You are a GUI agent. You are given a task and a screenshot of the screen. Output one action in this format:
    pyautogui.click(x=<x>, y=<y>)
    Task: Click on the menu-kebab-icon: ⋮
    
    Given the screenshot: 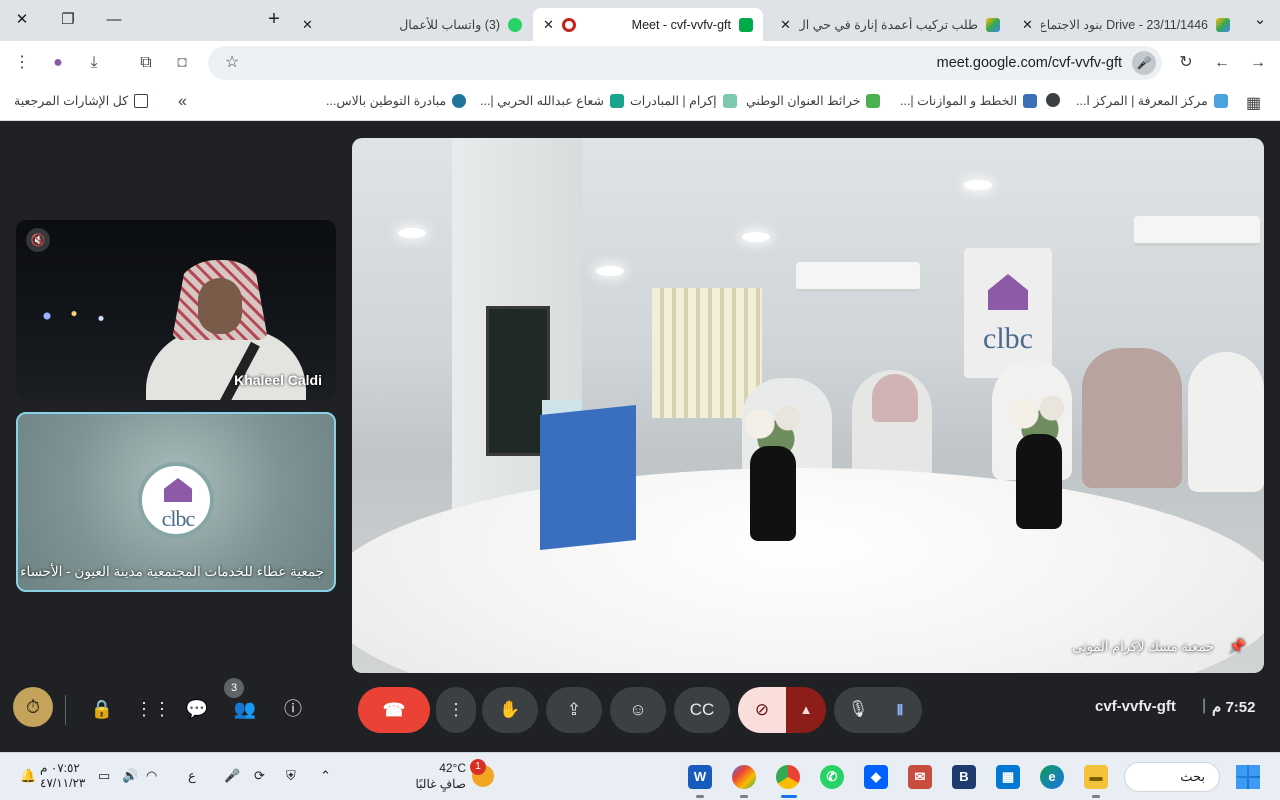 What is the action you would take?
    pyautogui.click(x=22, y=63)
    